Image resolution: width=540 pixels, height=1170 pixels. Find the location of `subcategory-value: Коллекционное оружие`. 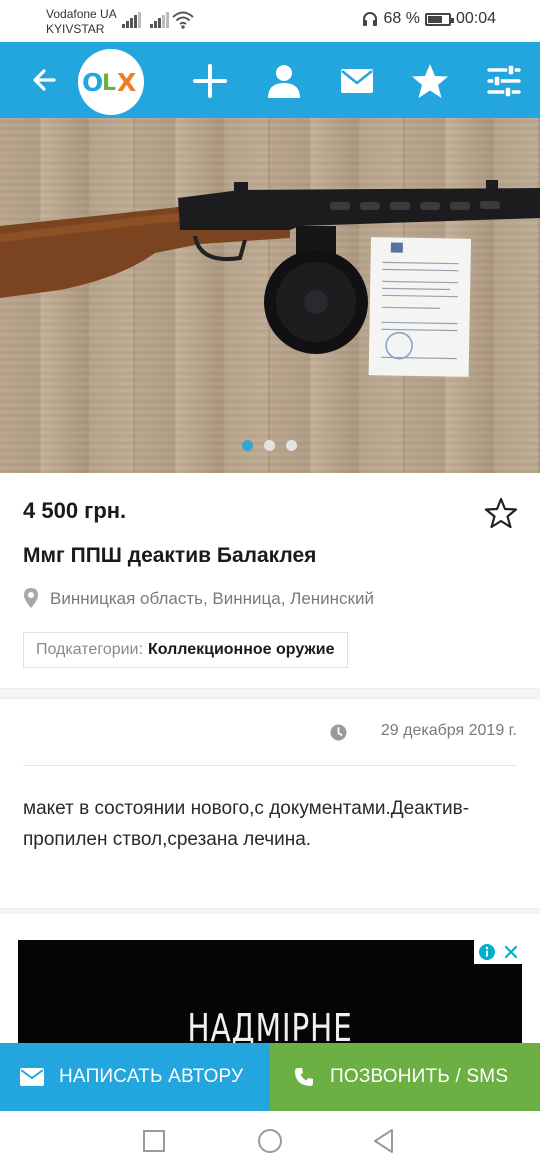

subcategory-value: Коллекционное оружие is located at coordinates (241, 649).